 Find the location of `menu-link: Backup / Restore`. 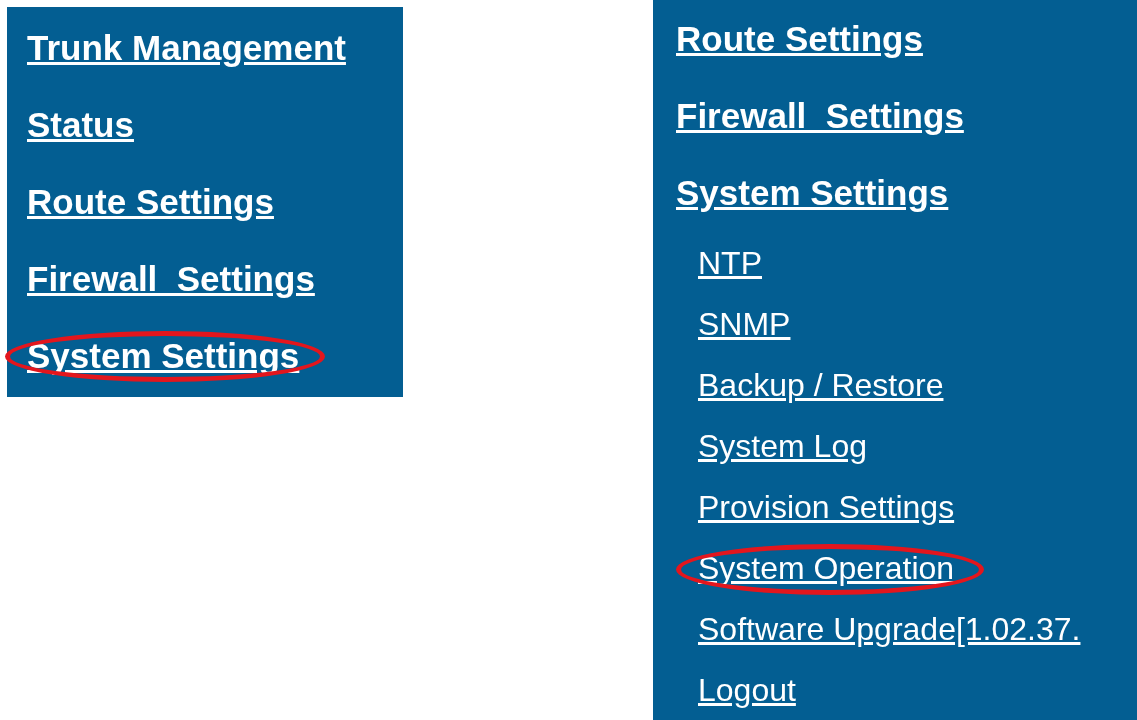

menu-link: Backup / Restore is located at coordinates (821, 385).